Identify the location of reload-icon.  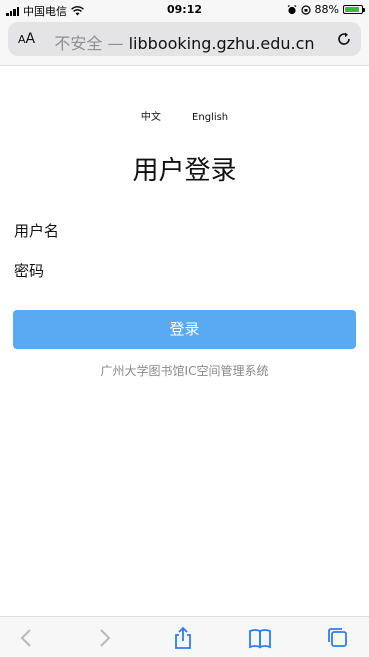
(344, 39).